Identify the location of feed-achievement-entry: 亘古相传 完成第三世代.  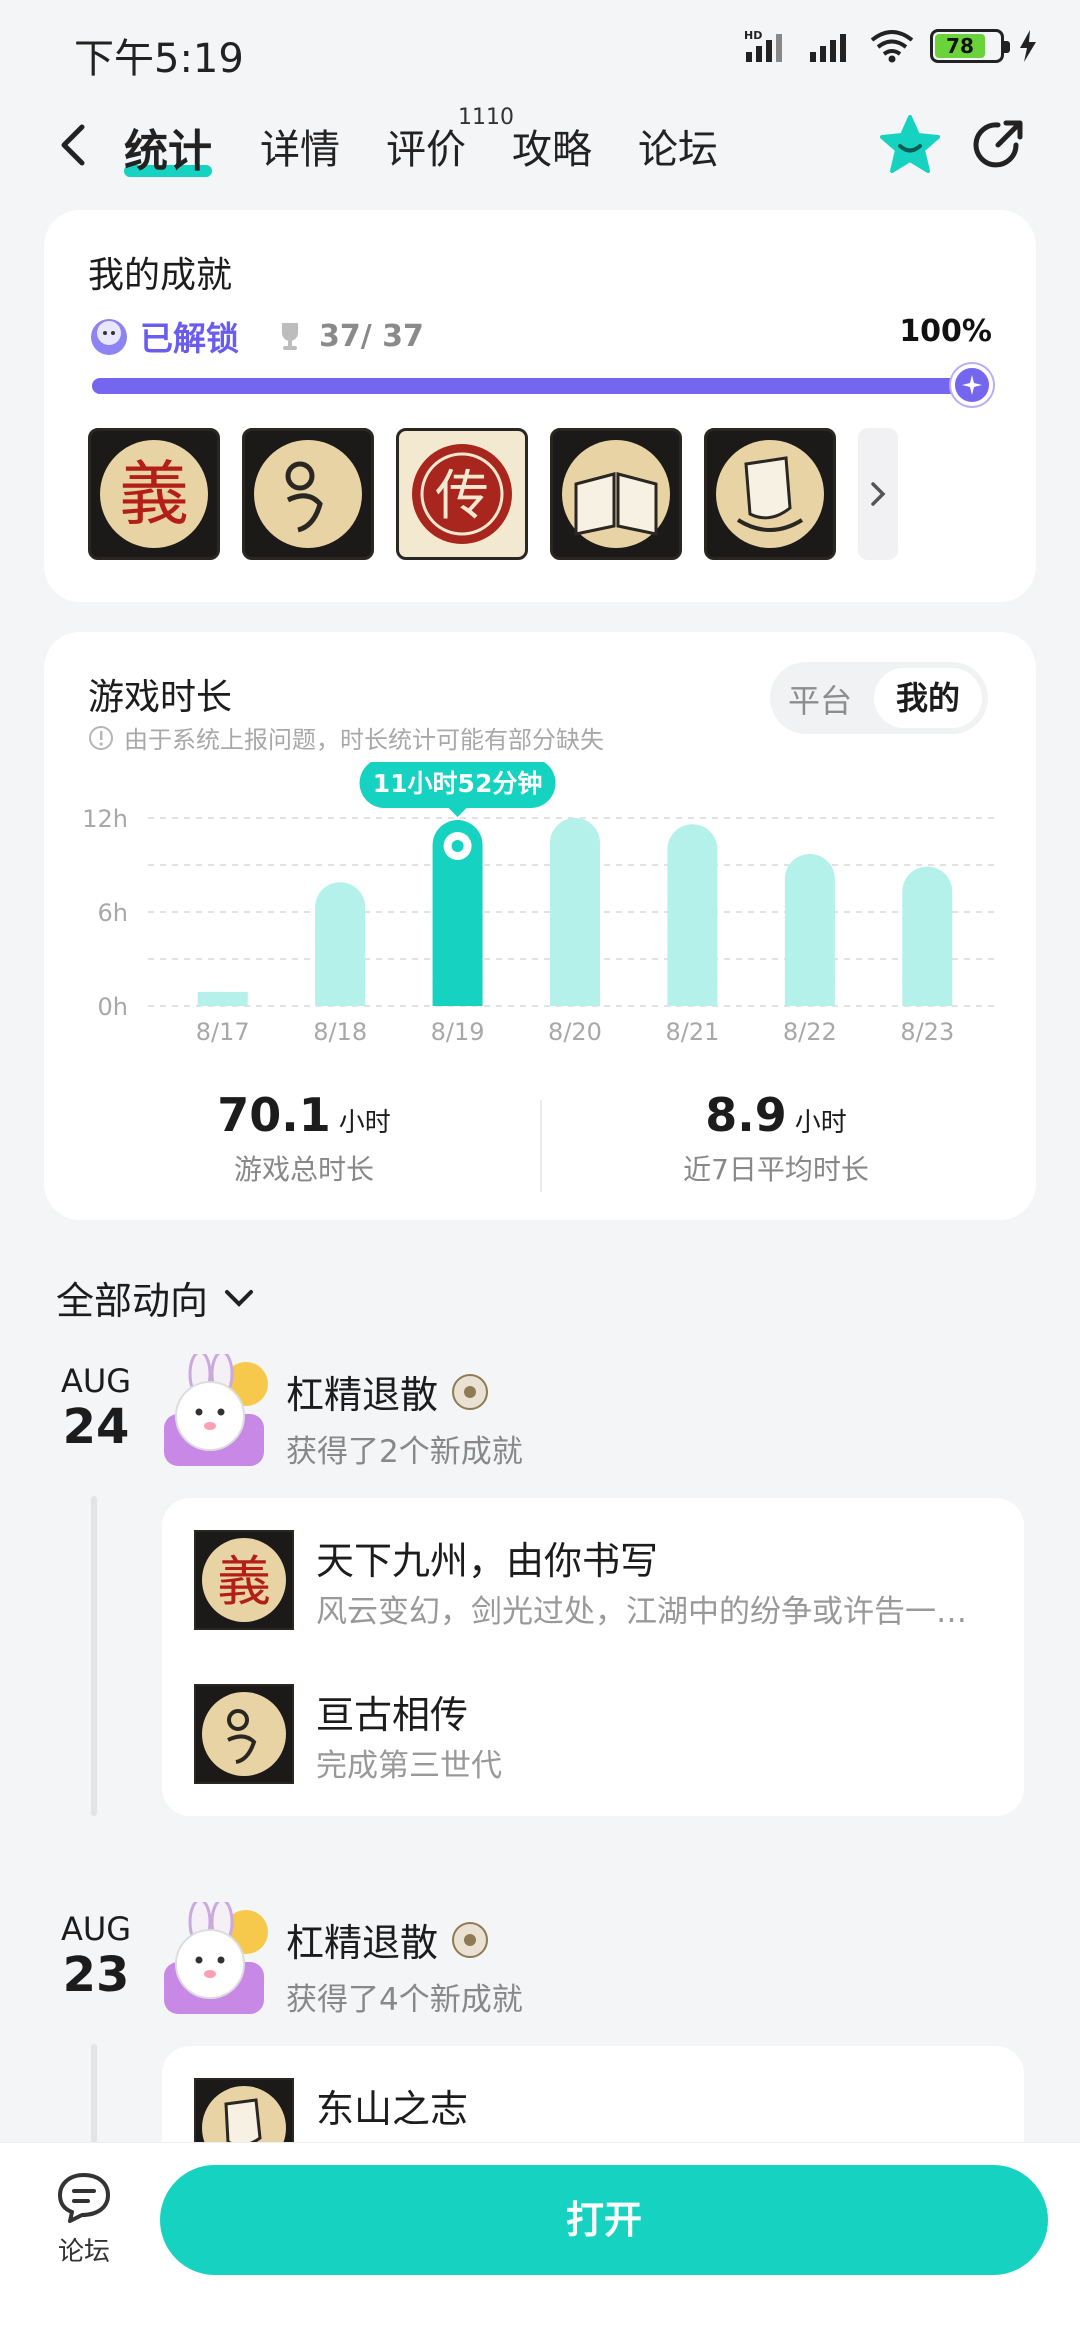
(594, 1734).